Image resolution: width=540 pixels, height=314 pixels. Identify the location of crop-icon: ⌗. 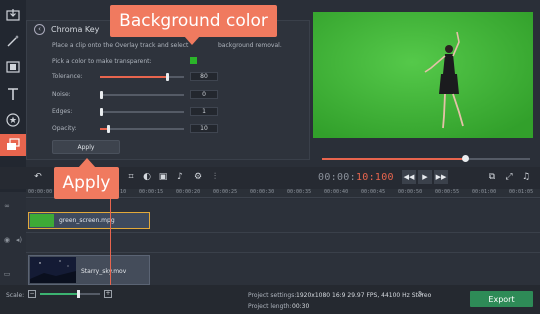
(131, 177).